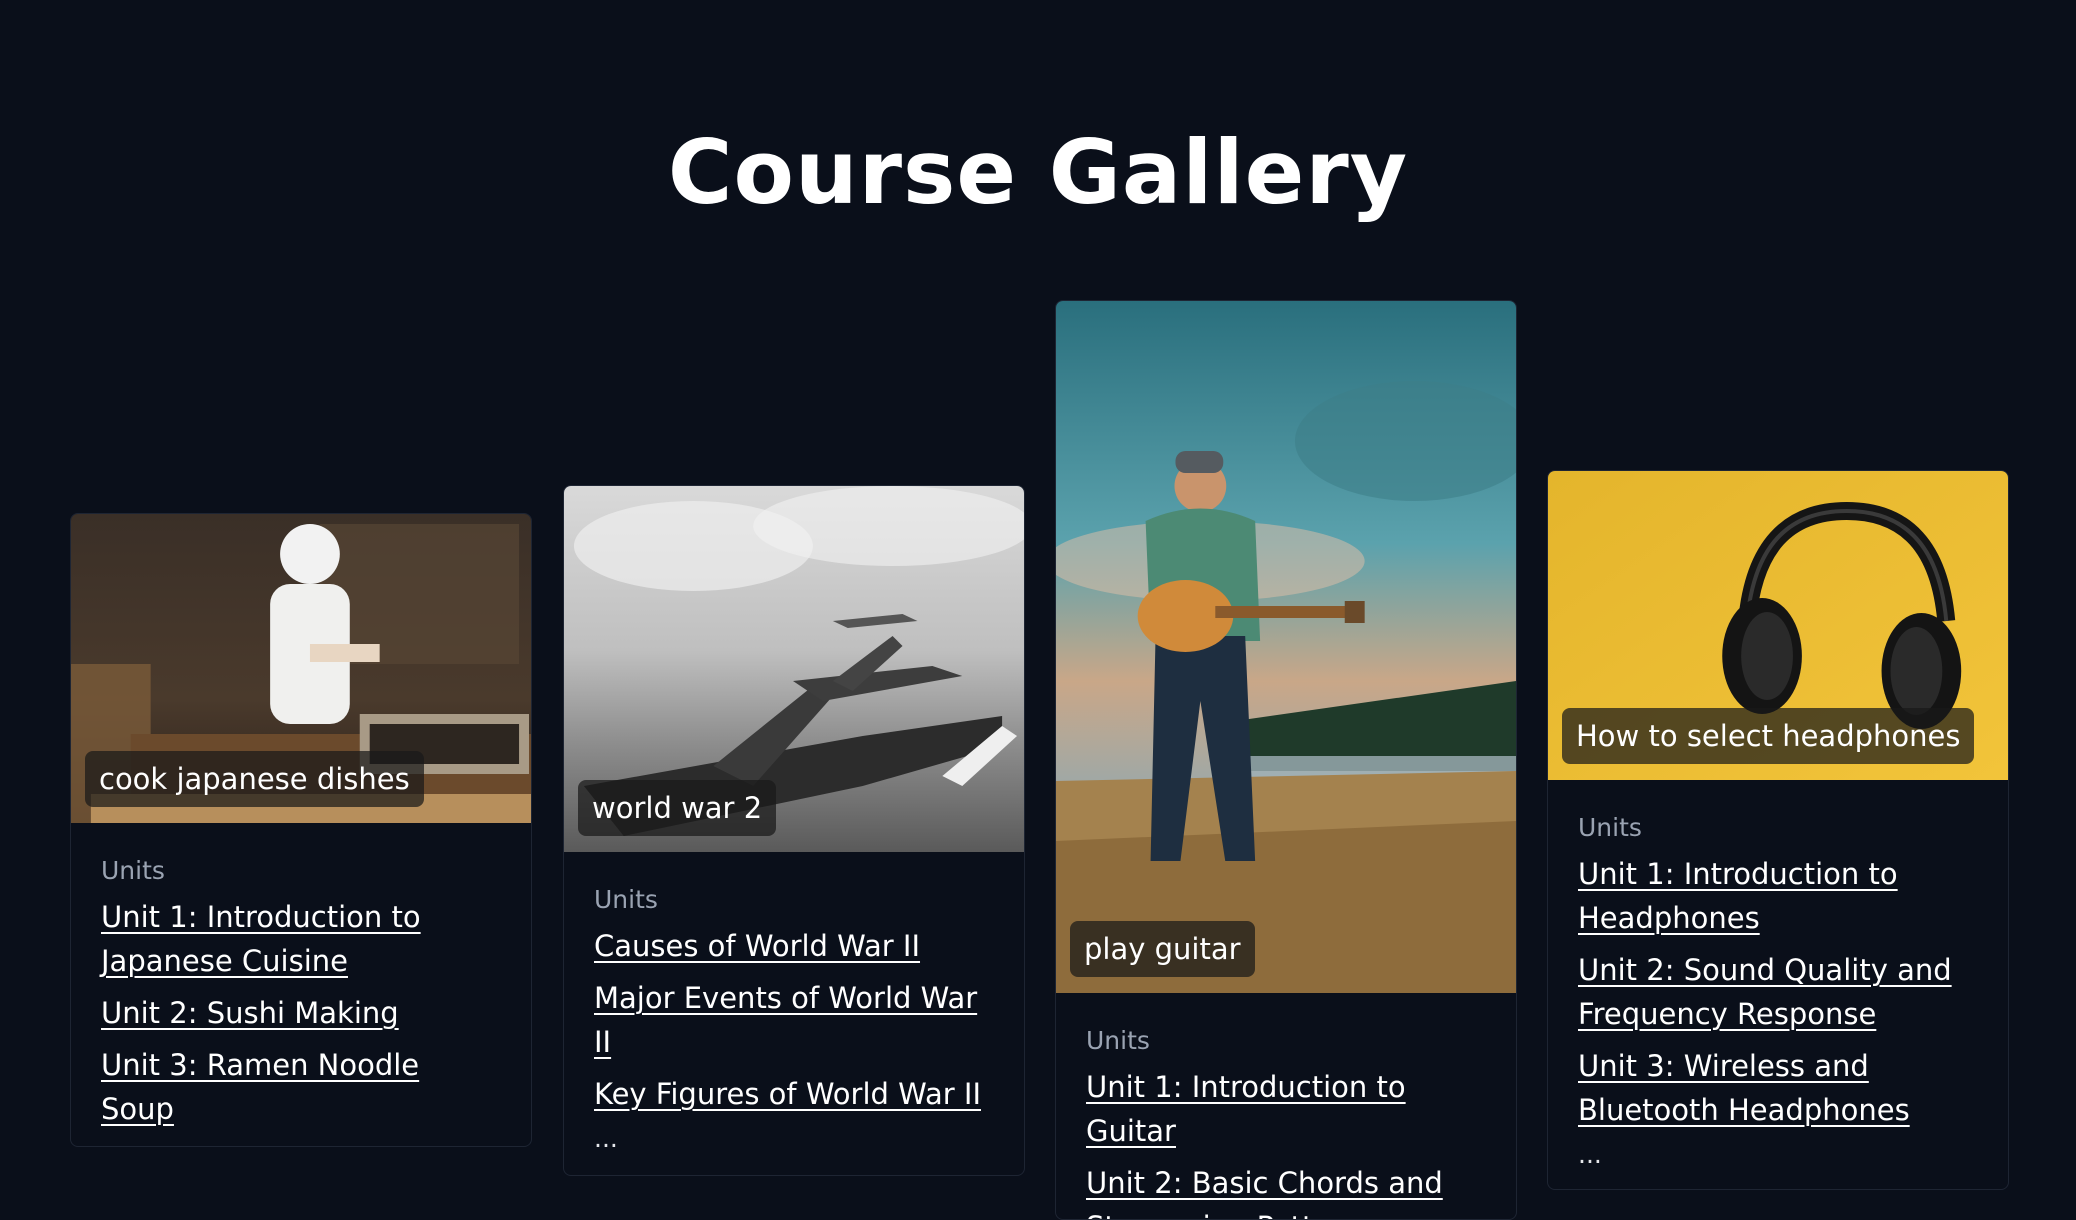 The height and width of the screenshot is (1220, 2076). I want to click on course-image: cook japanese dishes, so click(301, 668).